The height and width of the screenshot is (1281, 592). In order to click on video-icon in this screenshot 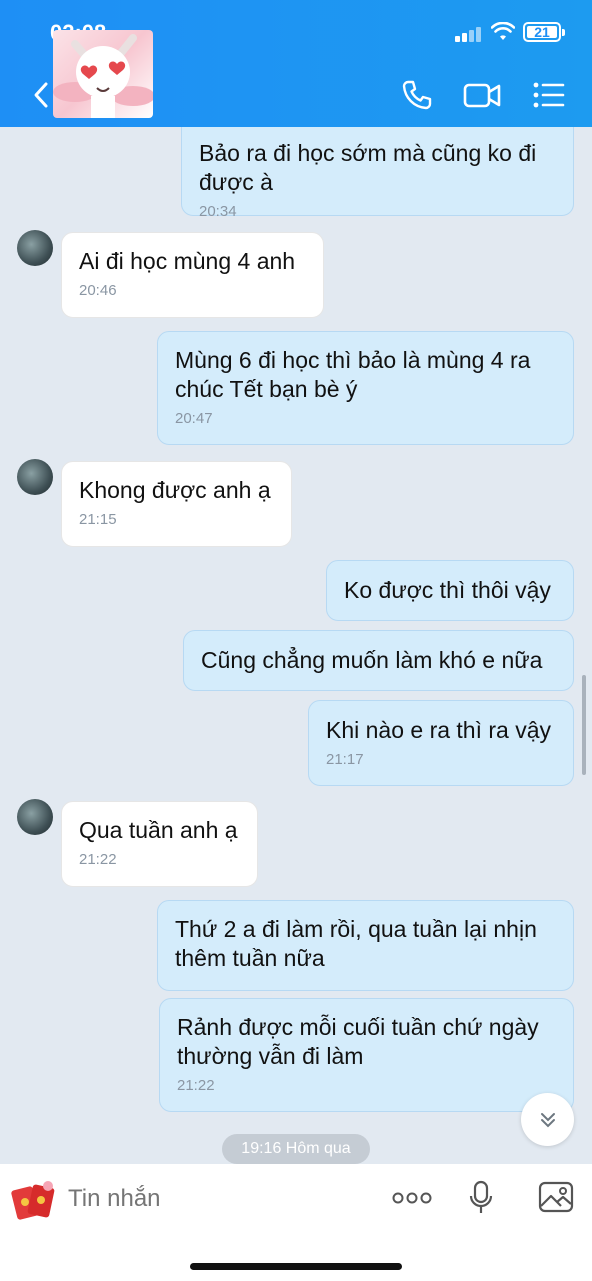, I will do `click(482, 95)`.